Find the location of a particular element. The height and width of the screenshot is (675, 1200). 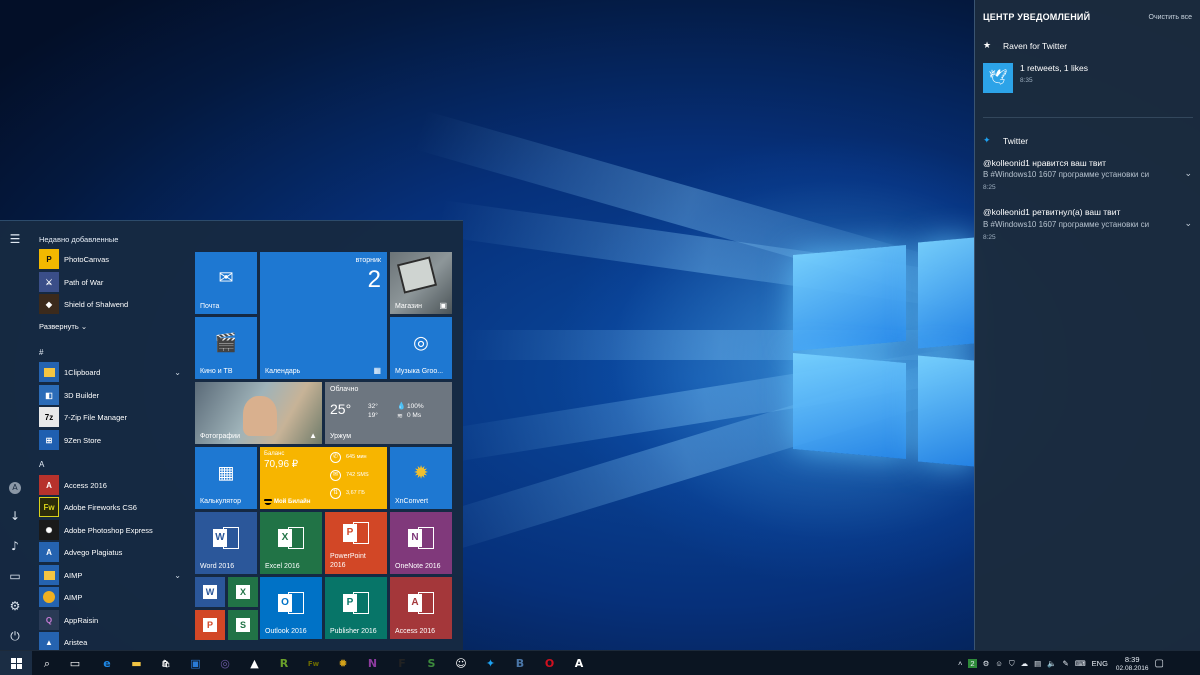

list-item-path-of-war: ⚔ Path of War is located at coordinates (113, 282).